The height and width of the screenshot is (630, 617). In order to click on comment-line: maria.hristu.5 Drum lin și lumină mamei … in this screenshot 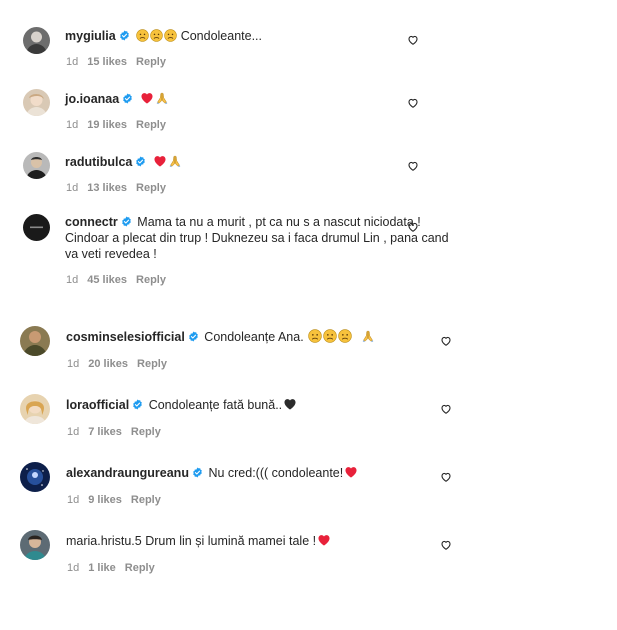, I will do `click(198, 541)`.